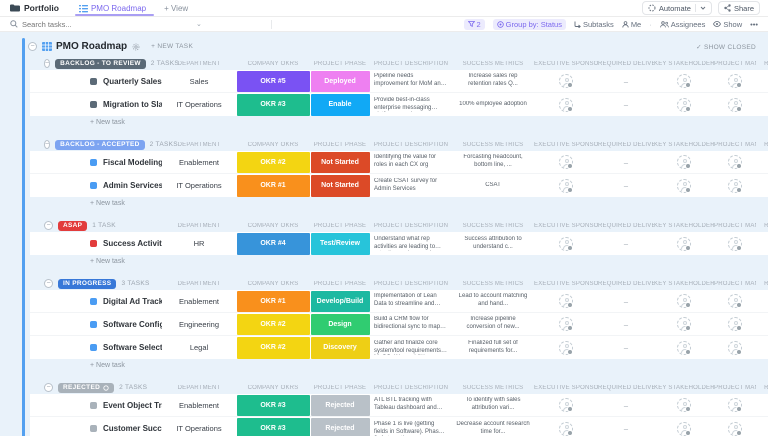 The width and height of the screenshot is (768, 436). What do you see at coordinates (137, 24) in the screenshot?
I see `search-box: ⌄` at bounding box center [137, 24].